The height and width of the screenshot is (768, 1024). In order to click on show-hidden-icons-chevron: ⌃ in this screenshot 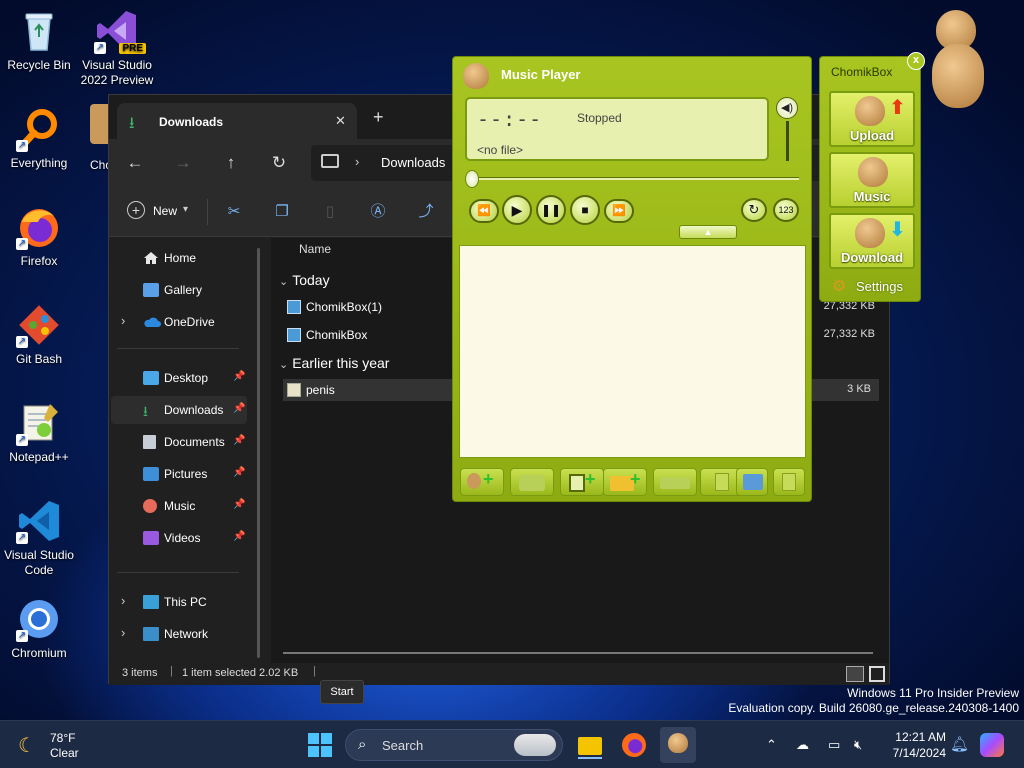, I will do `click(771, 745)`.